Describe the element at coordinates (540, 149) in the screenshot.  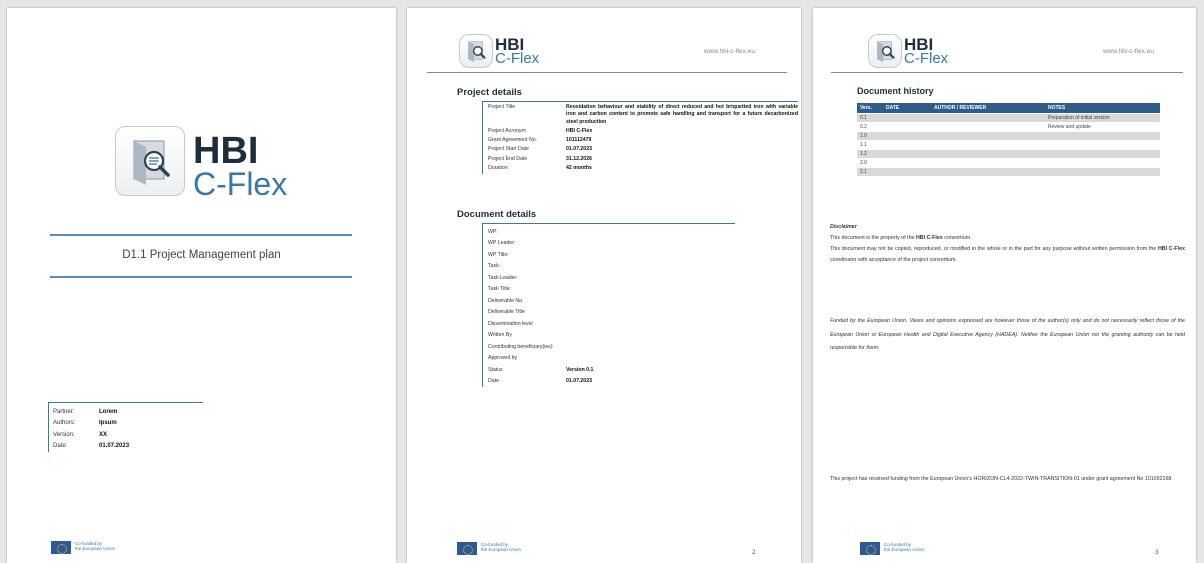
I see `detail-row: Project Start Date 01.07.2023` at that location.